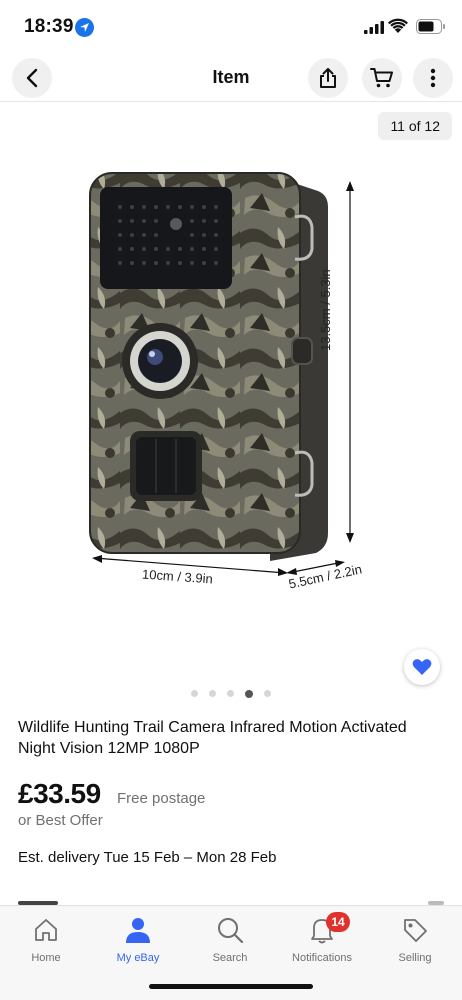 The height and width of the screenshot is (1000, 462). I want to click on tag-icon, so click(415, 930).